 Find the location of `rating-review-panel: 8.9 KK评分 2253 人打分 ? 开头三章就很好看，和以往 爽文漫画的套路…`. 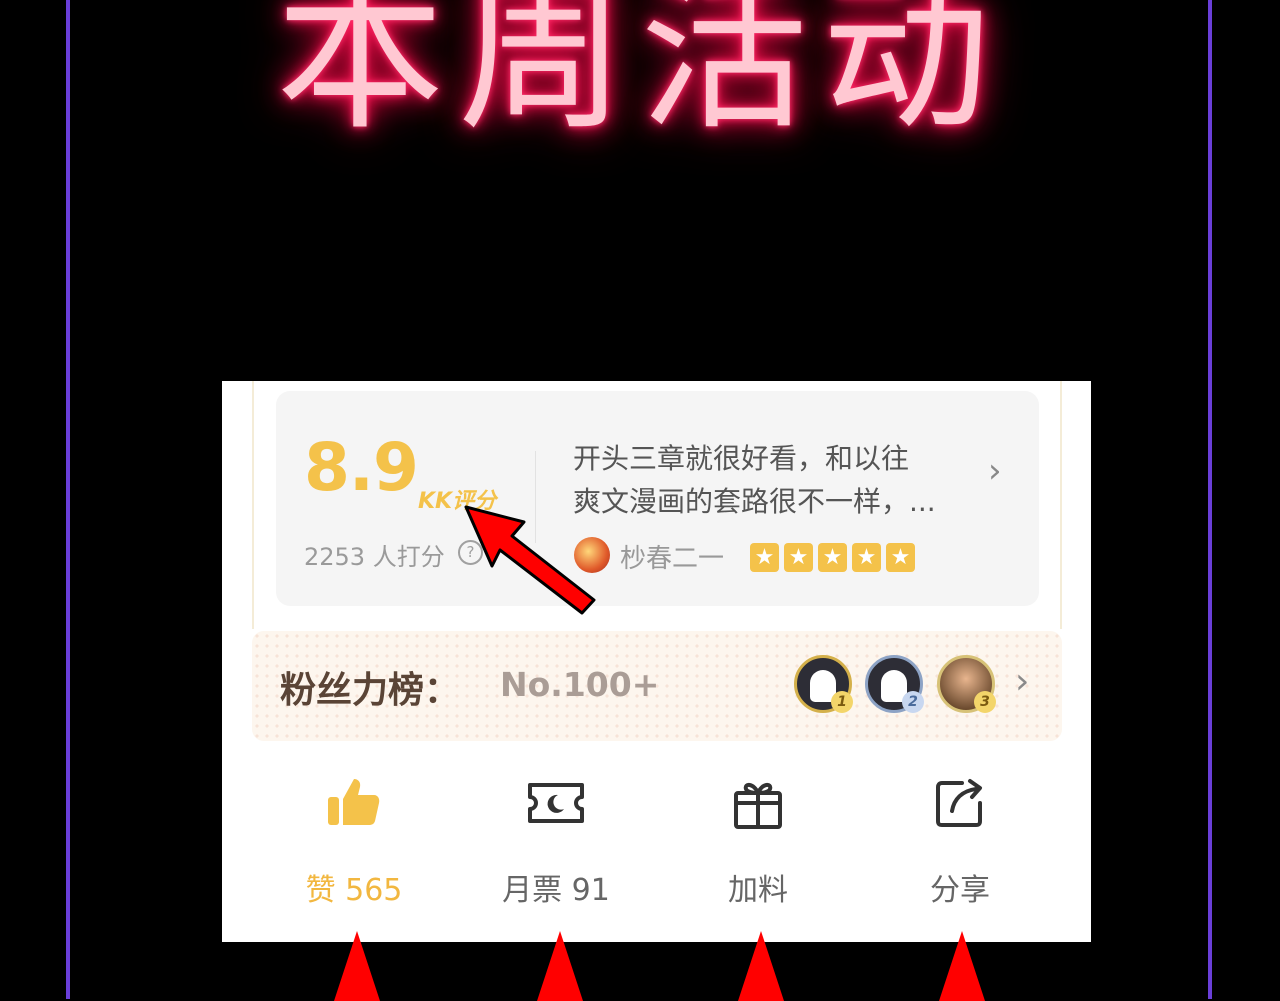

rating-review-panel: 8.9 KK评分 2253 人打分 ? 开头三章就很好看，和以往 爽文漫画的套路… is located at coordinates (657, 498).